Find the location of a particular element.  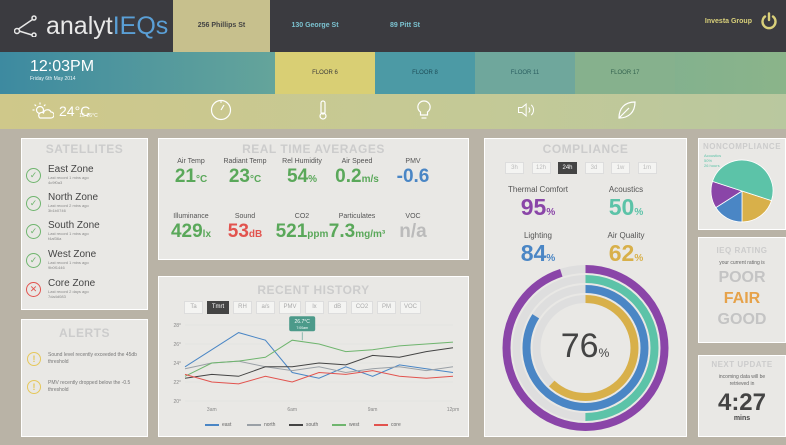

y-tick-label: 26° is located at coordinates (177, 345).